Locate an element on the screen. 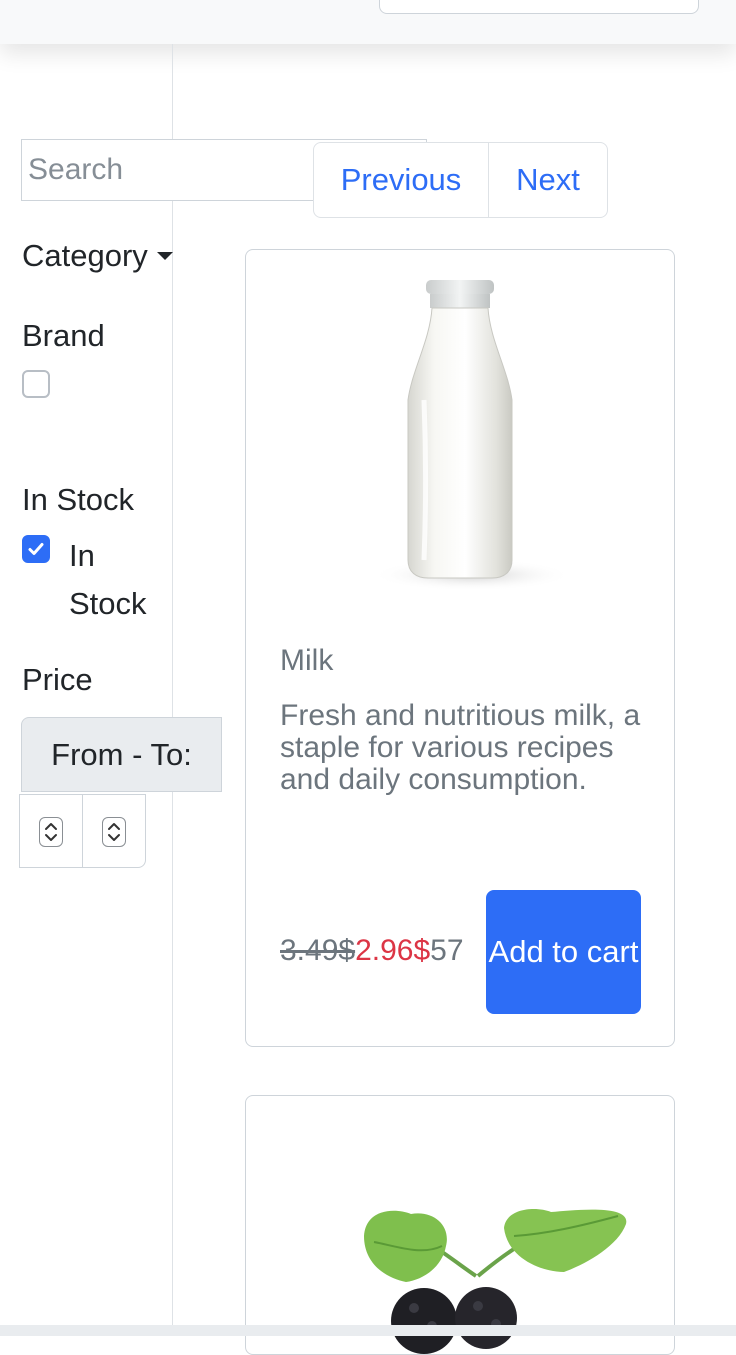 The image size is (736, 1355). price-range-inputs is located at coordinates (82, 831).